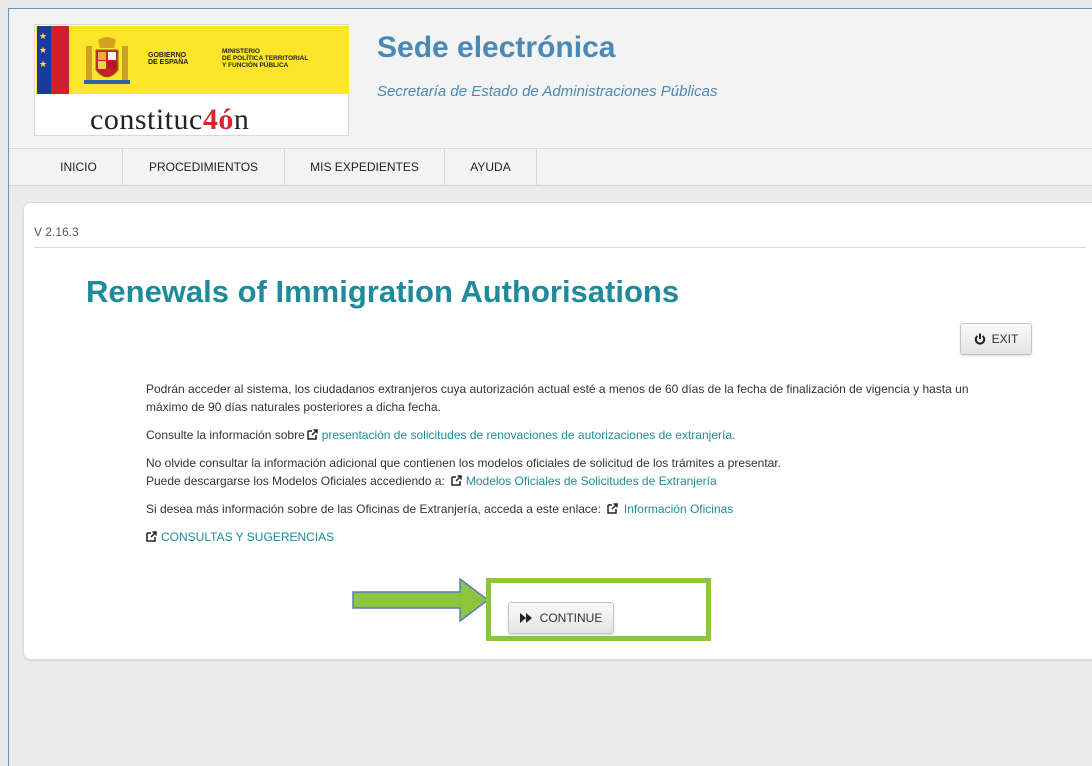  Describe the element at coordinates (56, 232) in the screenshot. I see `version-label: V 2.16.3` at that location.